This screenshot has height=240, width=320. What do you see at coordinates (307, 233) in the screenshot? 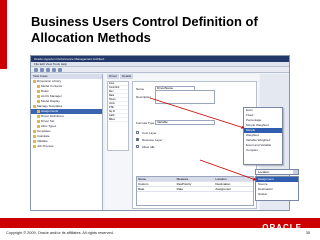
I see `page-number: 35` at bounding box center [307, 233].